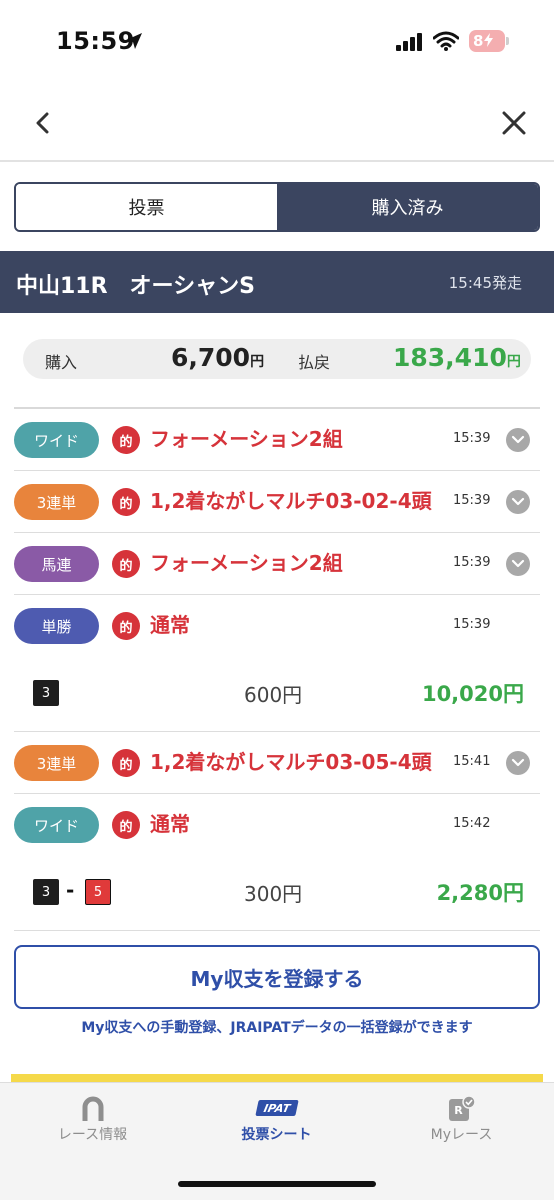 This screenshot has height=1200, width=554. I want to click on bet-row: 3連単 的 1,2着ながしマルチ03-02-4頭 15:39, so click(277, 502).